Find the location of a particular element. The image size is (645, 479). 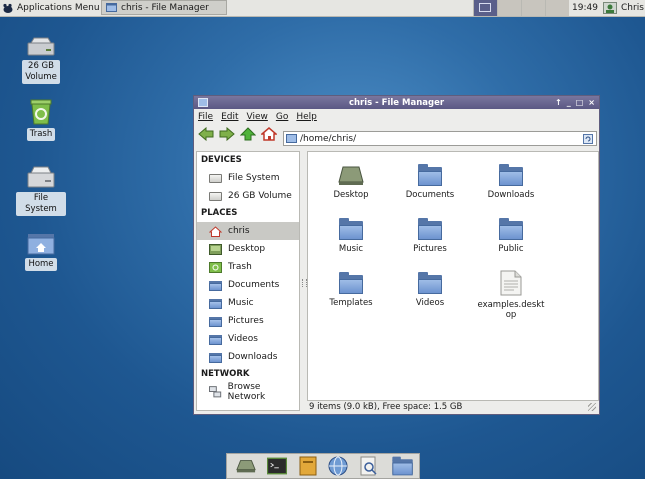

file-item-music: Music is located at coordinates (351, 236).